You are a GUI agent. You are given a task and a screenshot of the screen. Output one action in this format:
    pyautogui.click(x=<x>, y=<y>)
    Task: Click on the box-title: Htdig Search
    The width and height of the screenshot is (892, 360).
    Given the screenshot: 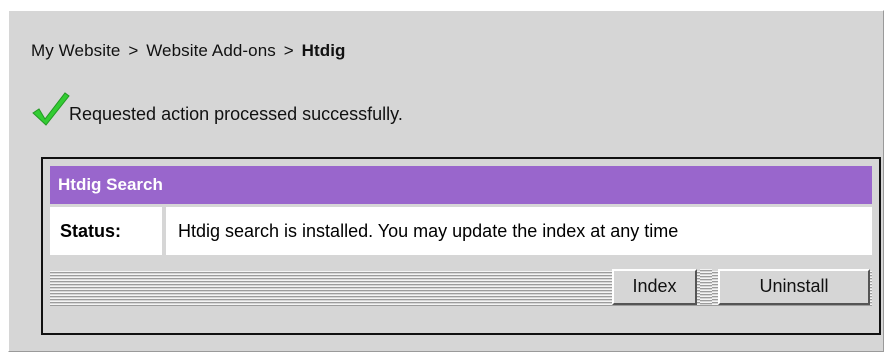 What is the action you would take?
    pyautogui.click(x=461, y=185)
    